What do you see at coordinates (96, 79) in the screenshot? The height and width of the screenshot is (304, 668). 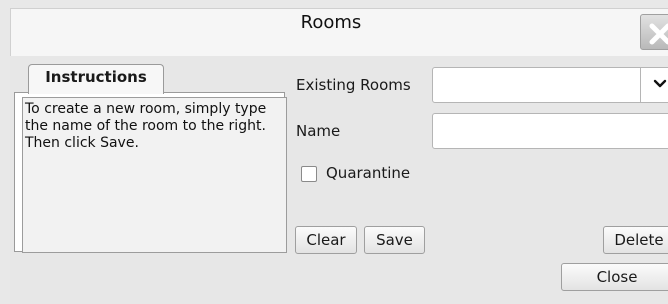 I see `tab-instructions: Instructions` at bounding box center [96, 79].